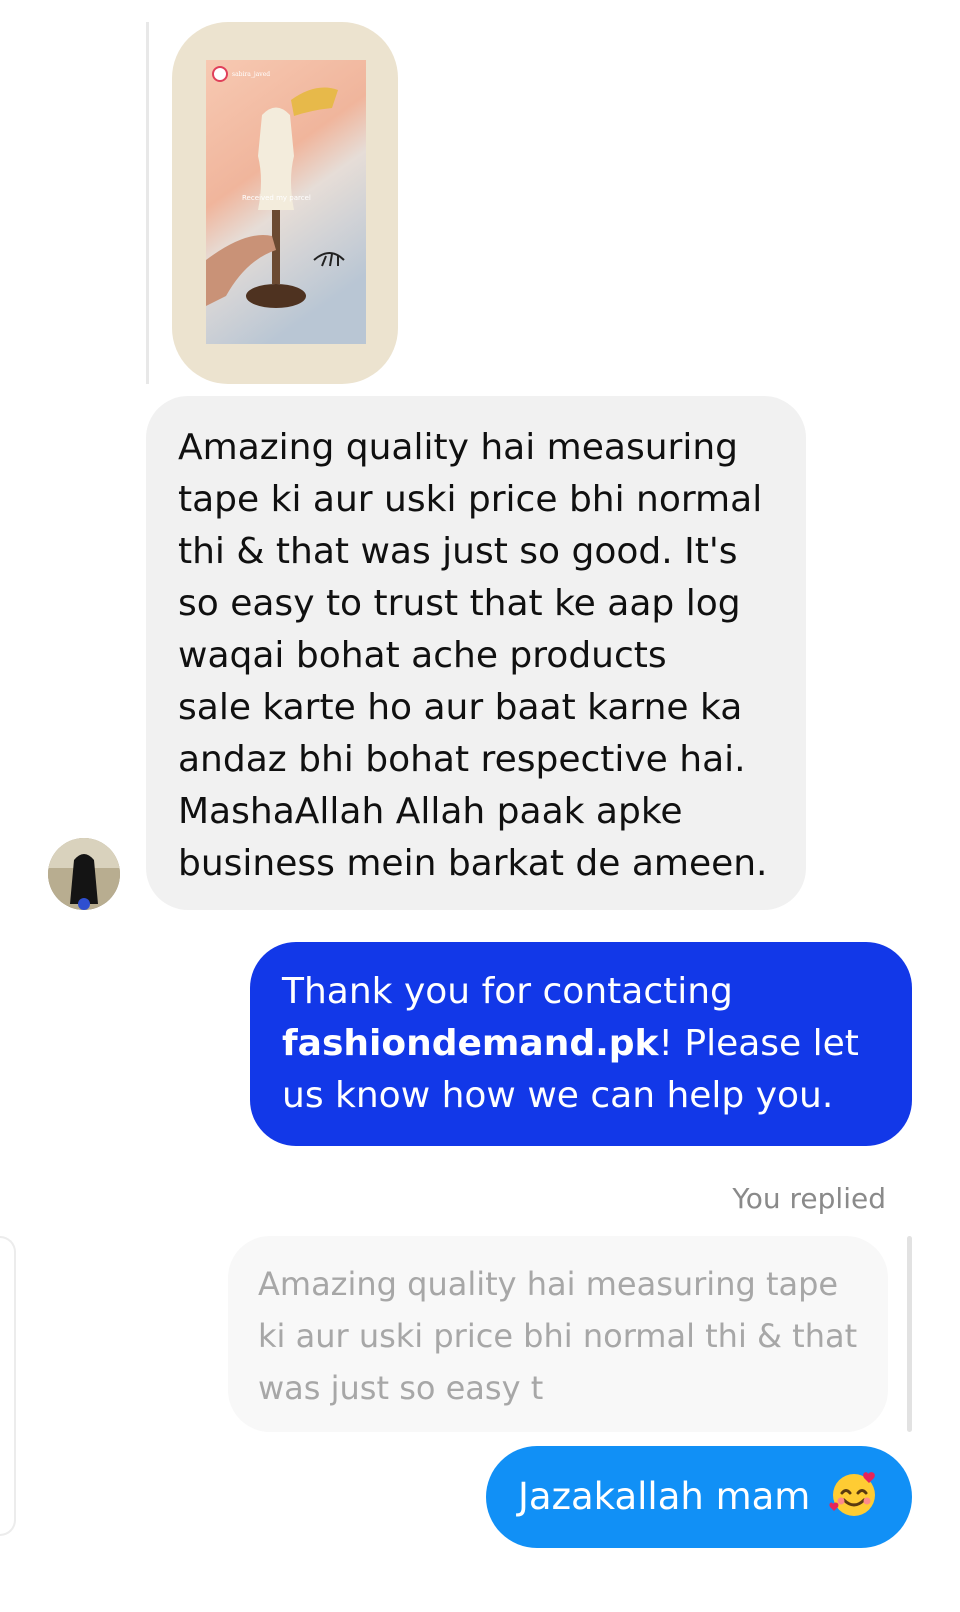  I want to click on story-user-avatar, so click(220, 74).